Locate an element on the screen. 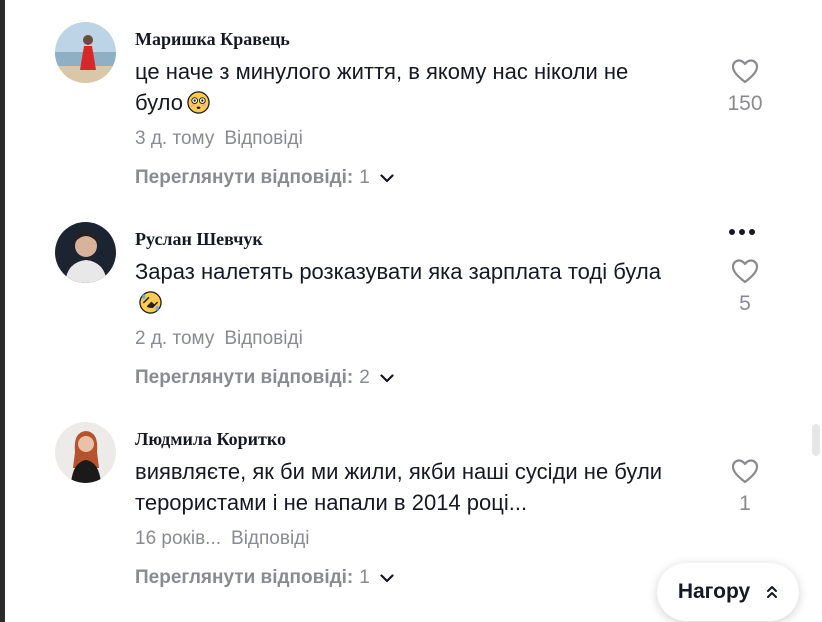  comment-time: 3 д. тому is located at coordinates (175, 138).